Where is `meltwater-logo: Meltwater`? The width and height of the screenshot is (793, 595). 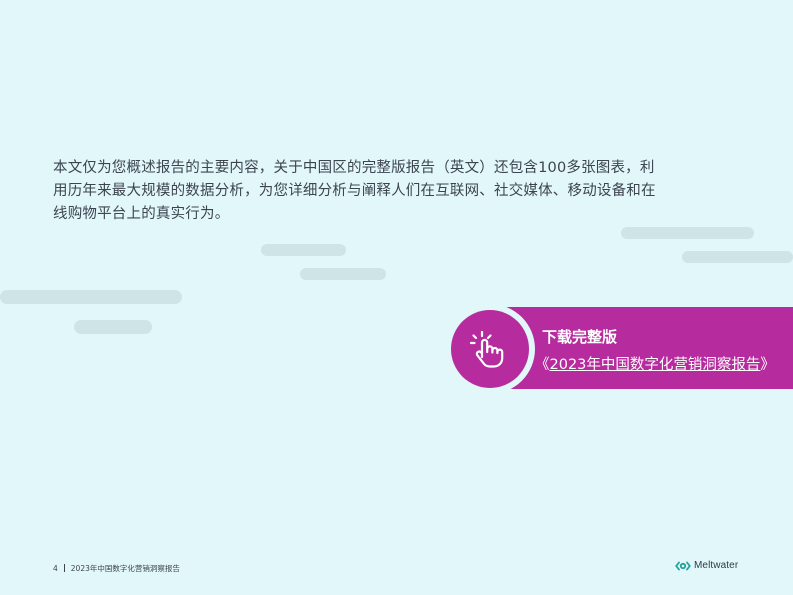 meltwater-logo: Meltwater is located at coordinates (706, 565).